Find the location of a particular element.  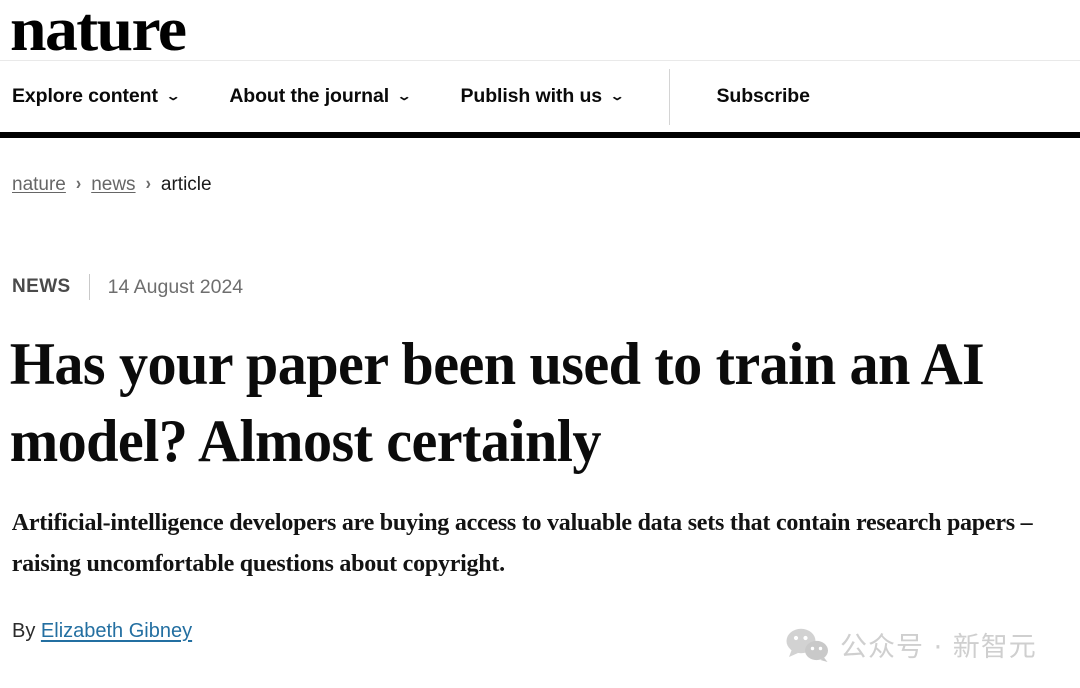

byline-prefix: By is located at coordinates (24, 630).